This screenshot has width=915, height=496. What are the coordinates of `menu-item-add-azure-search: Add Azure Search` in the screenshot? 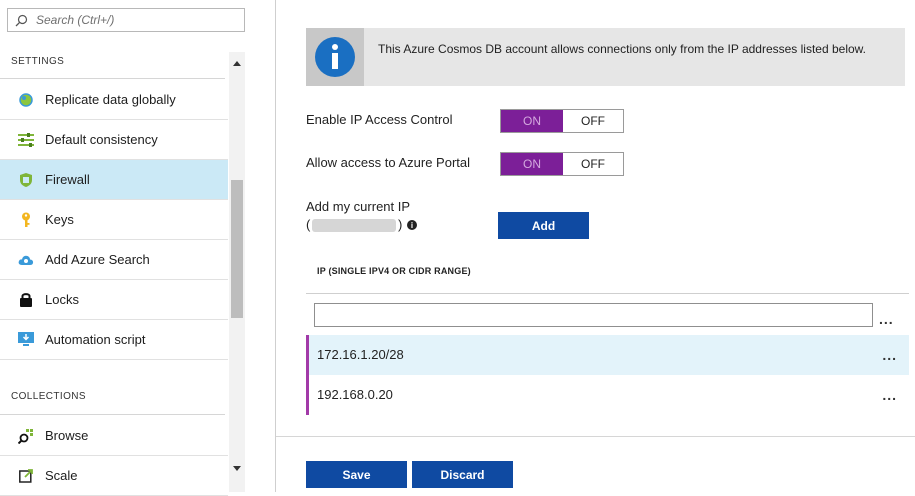 It's located at (114, 260).